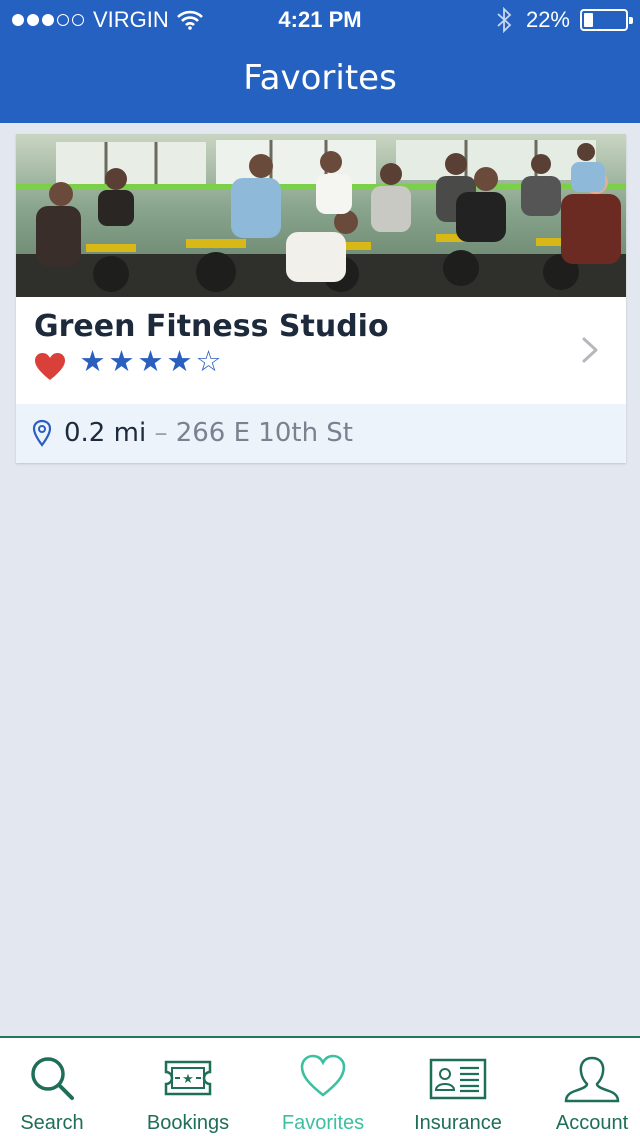 The image size is (640, 1136). What do you see at coordinates (321, 215) in the screenshot?
I see `spin-class-photo` at bounding box center [321, 215].